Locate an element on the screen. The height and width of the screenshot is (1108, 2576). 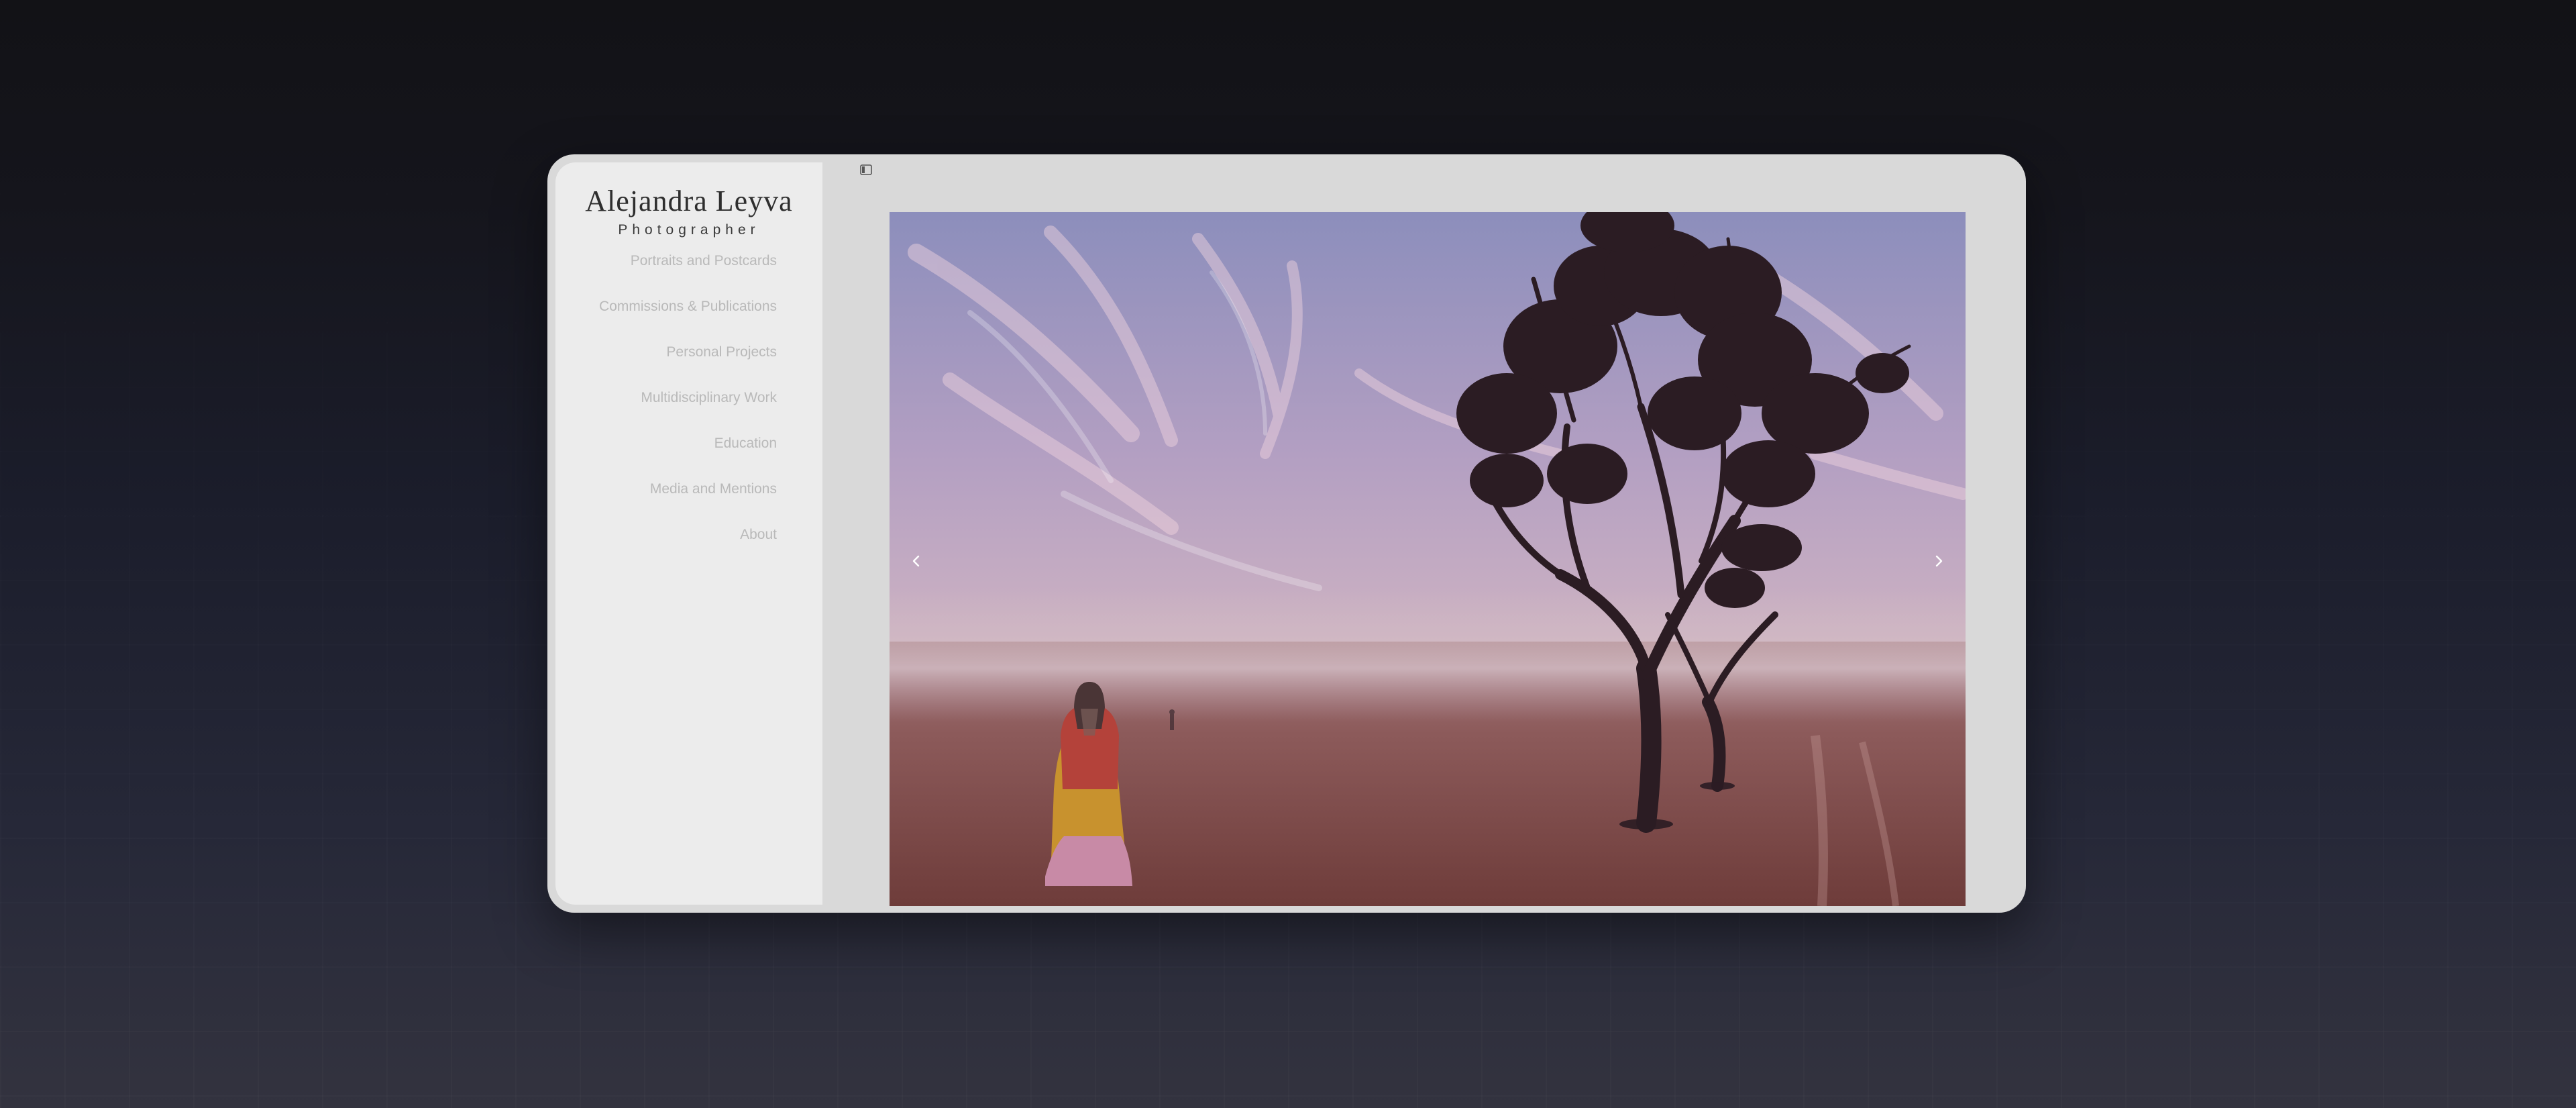
chevron-left-icon is located at coordinates (916, 561).